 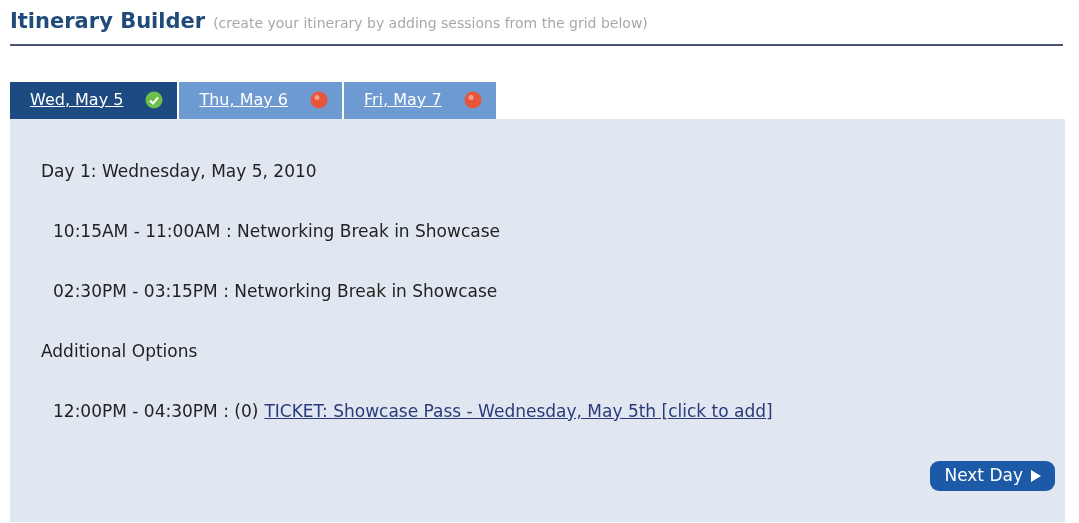 I want to click on session-entry: 10:15AM - 11:00AM : Networking Break in Showcase, so click(x=277, y=231).